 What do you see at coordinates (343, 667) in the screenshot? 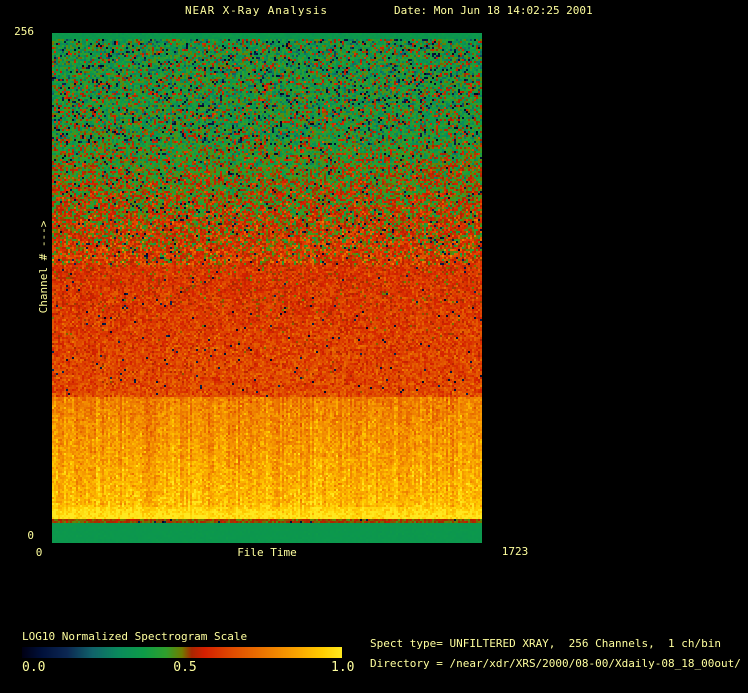
I see `colorbar-tick-max: 1.0` at bounding box center [343, 667].